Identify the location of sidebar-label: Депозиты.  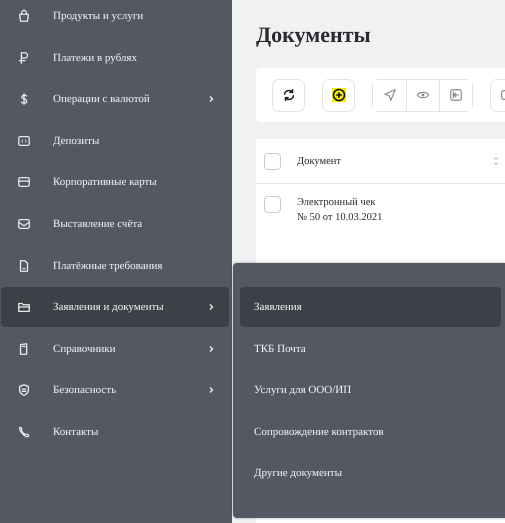
(76, 140).